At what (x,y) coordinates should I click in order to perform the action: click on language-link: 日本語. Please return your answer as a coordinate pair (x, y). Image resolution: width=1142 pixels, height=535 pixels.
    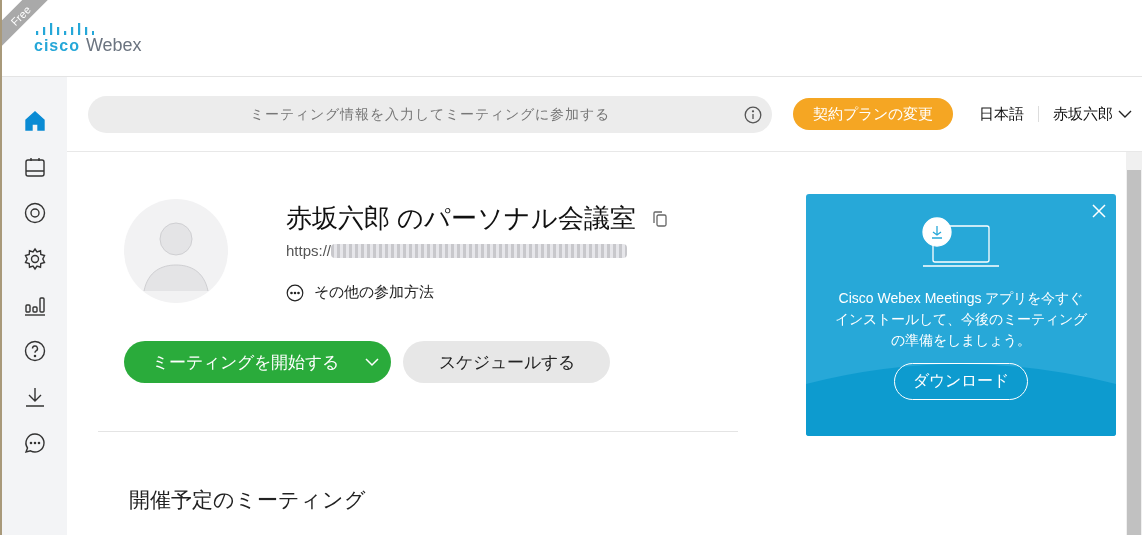
    Looking at the image, I should click on (1001, 114).